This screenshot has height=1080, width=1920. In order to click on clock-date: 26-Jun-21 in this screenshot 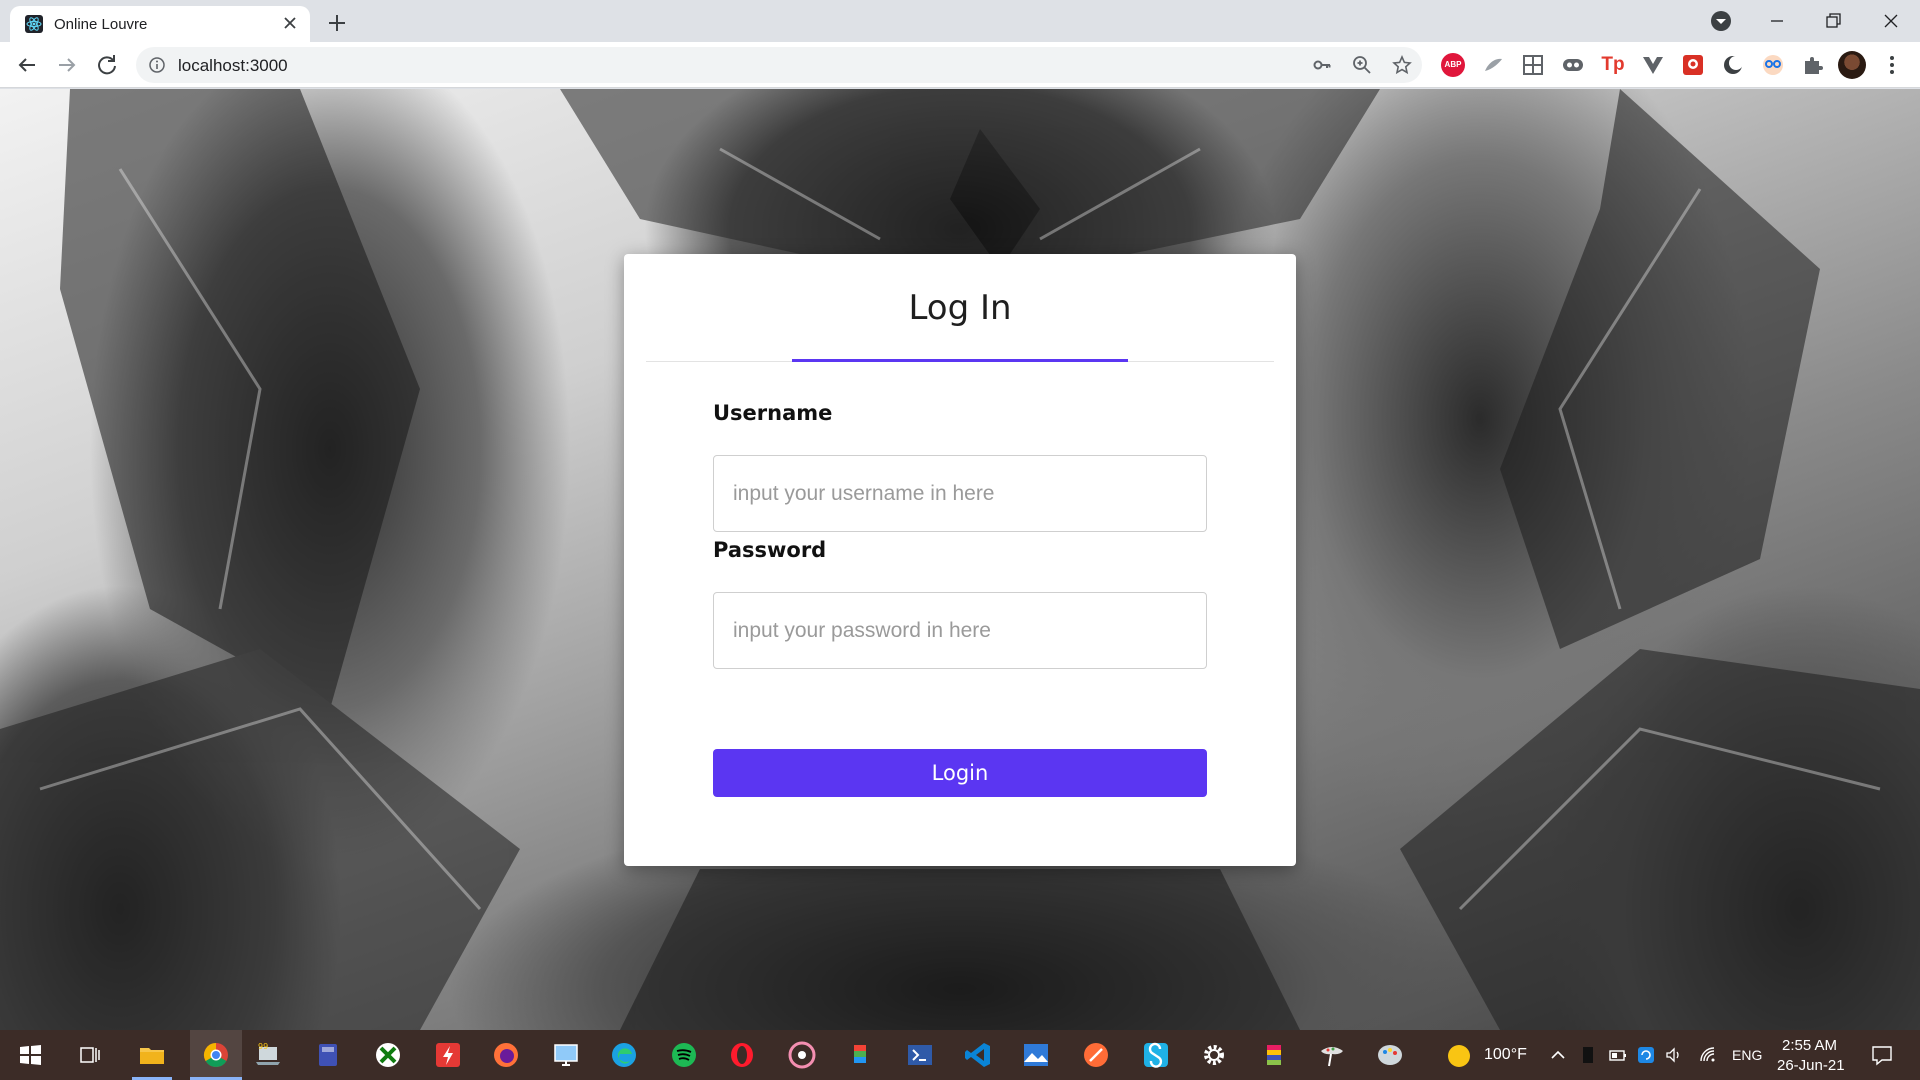, I will do `click(1811, 1065)`.